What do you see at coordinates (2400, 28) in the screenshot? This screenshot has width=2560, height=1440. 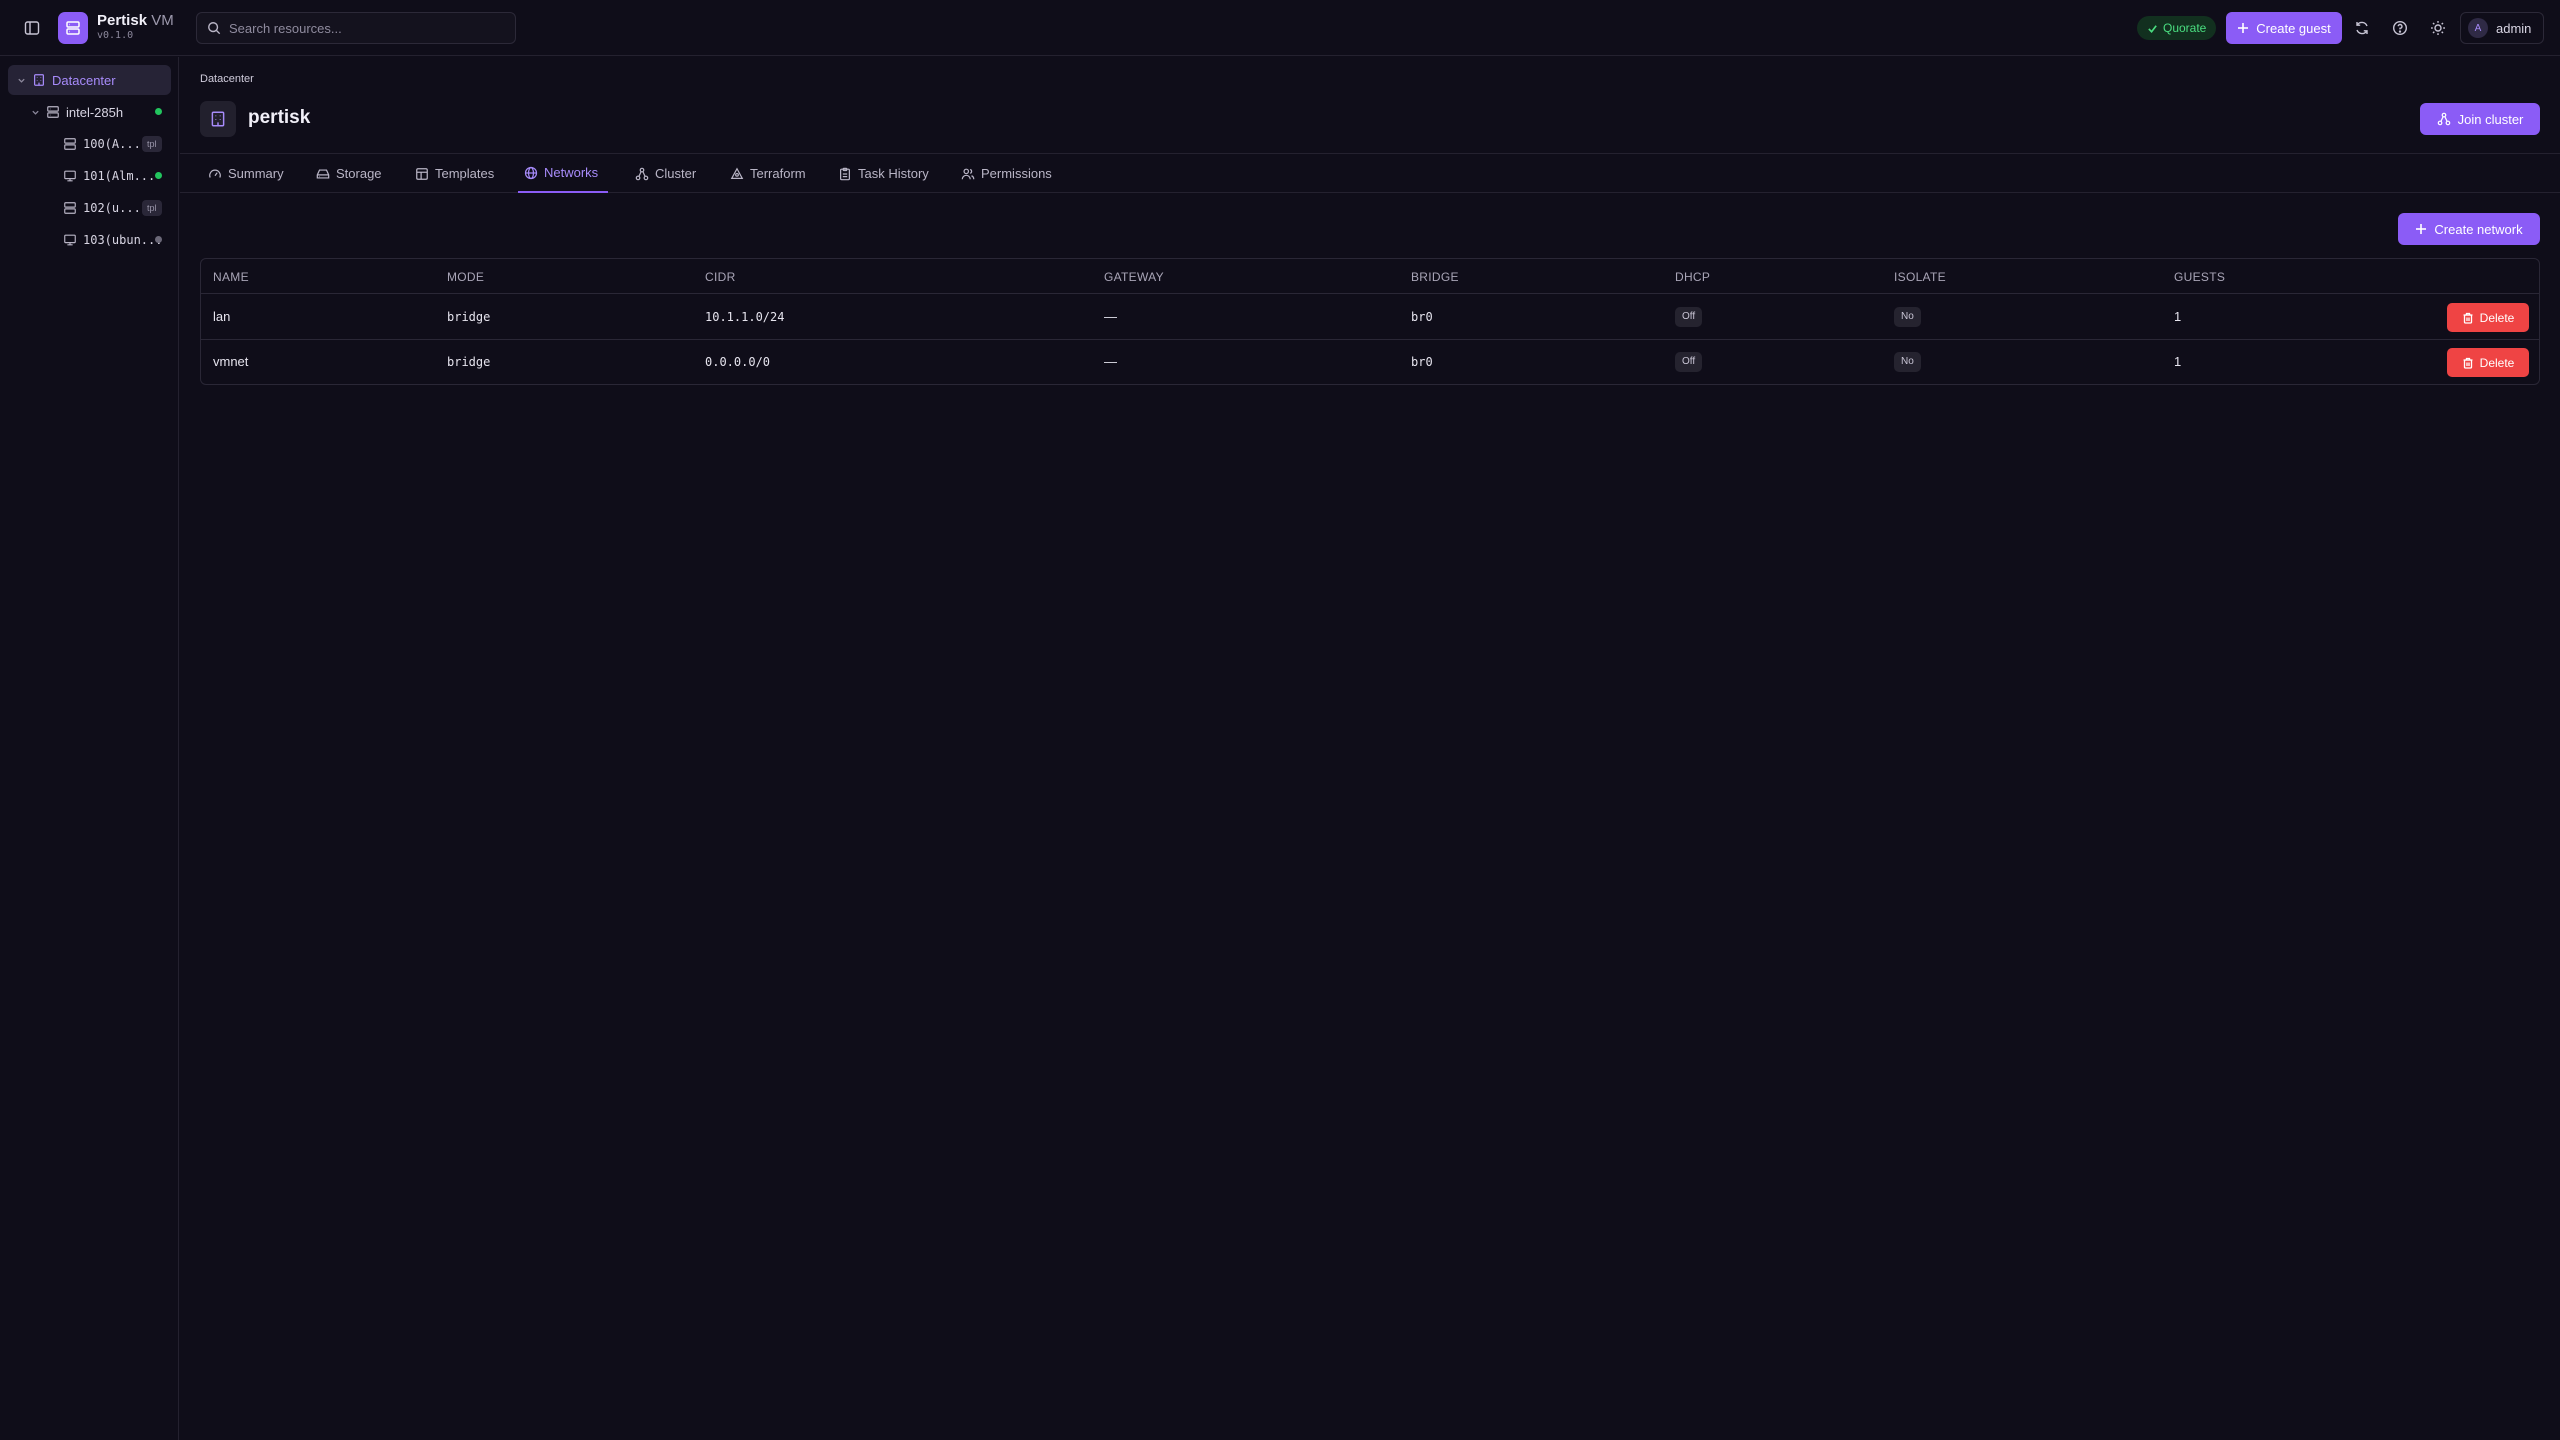 I see `help-icon` at bounding box center [2400, 28].